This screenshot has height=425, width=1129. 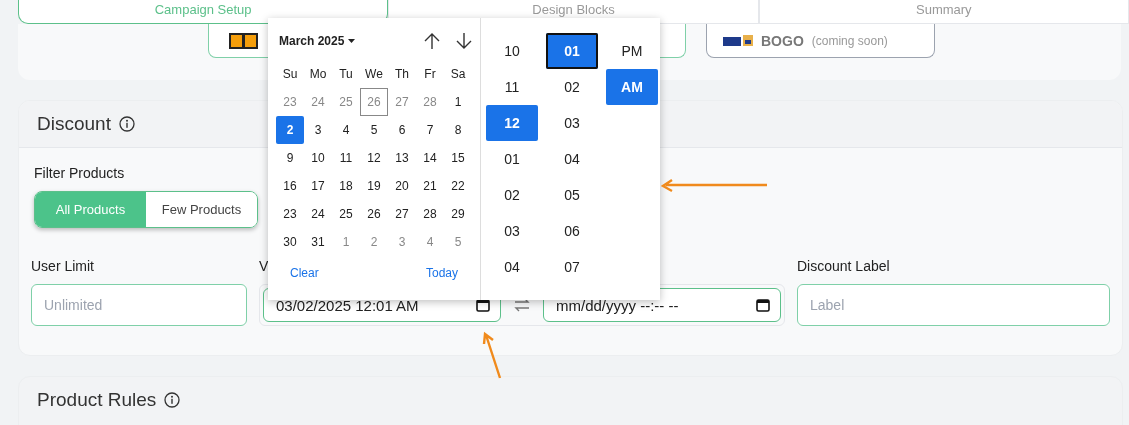 What do you see at coordinates (953, 305) in the screenshot?
I see `input-field: Label` at bounding box center [953, 305].